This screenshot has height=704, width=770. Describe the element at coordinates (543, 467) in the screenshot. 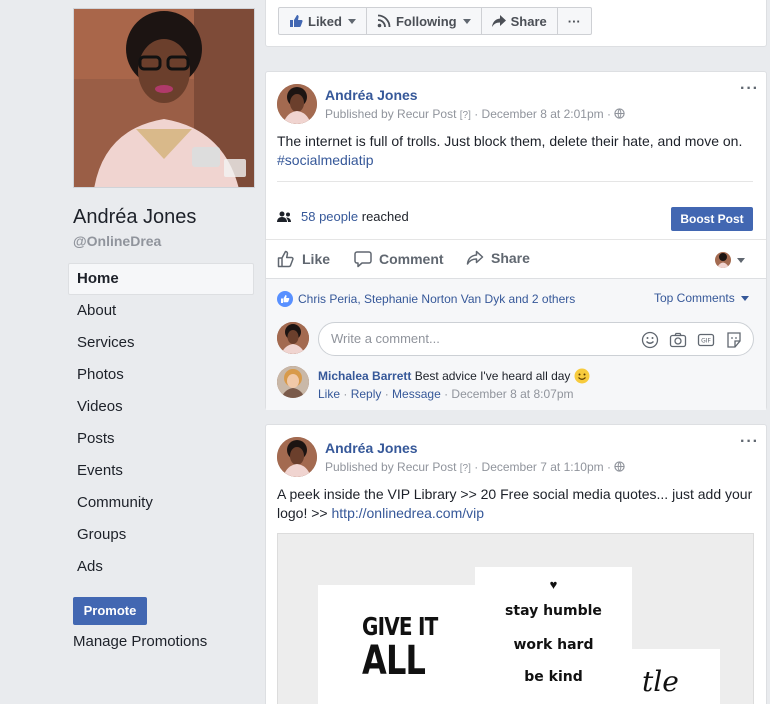

I see `post-timestamp: December 7 at 1:10pm` at that location.